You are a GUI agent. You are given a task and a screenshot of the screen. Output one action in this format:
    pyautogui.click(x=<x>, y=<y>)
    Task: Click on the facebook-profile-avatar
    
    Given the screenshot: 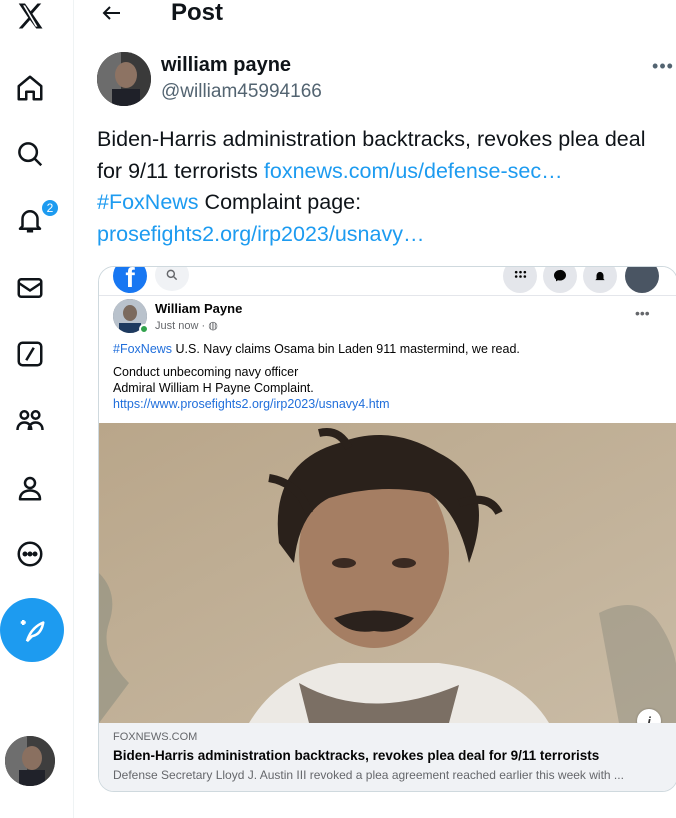 What is the action you would take?
    pyautogui.click(x=642, y=280)
    